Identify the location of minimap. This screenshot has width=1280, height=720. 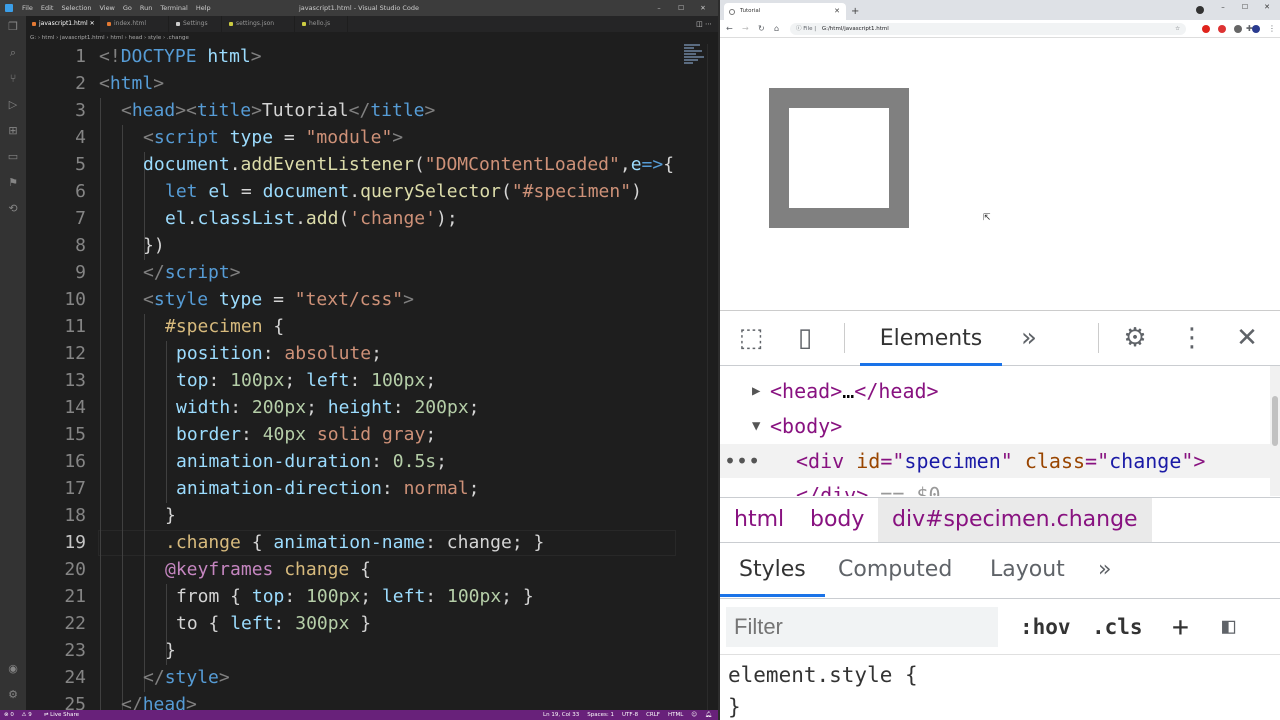
(695, 59).